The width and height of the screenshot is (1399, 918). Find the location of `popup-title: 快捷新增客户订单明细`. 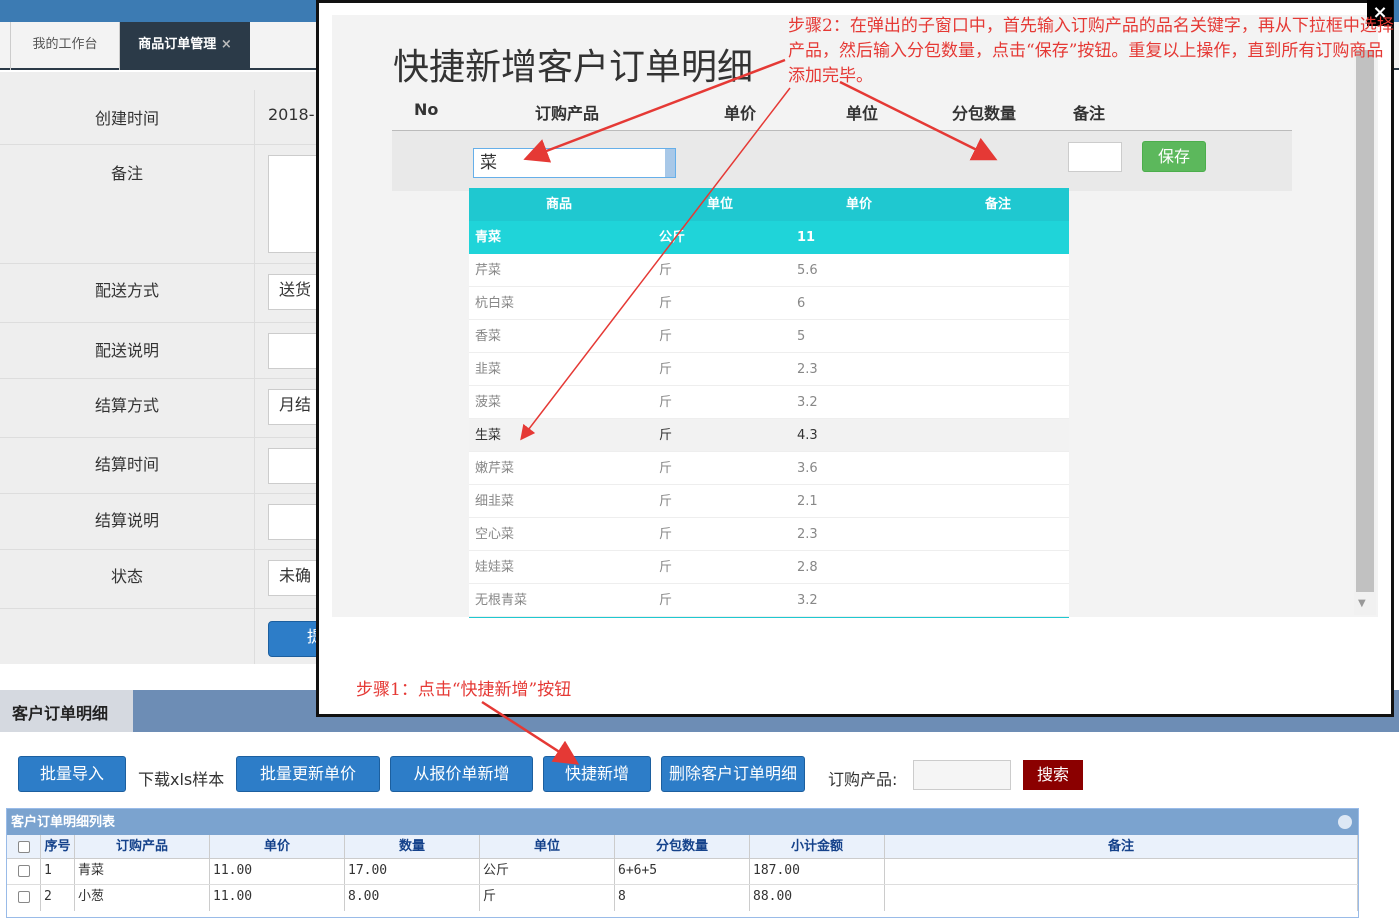

popup-title: 快捷新增客户订单明细 is located at coordinates (573, 67).